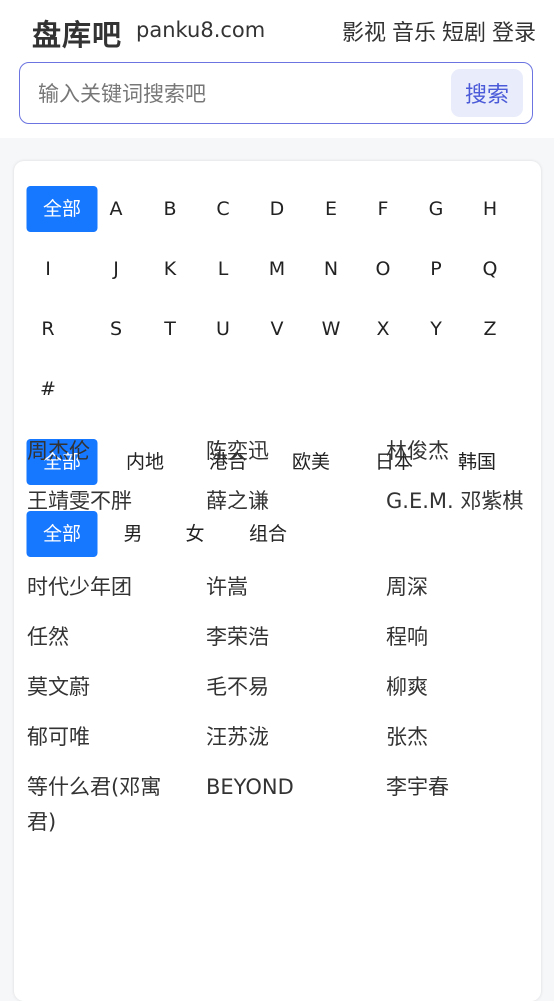 This screenshot has height=1001, width=554. Describe the element at coordinates (331, 329) in the screenshot. I see `letter-filter-w: W` at that location.